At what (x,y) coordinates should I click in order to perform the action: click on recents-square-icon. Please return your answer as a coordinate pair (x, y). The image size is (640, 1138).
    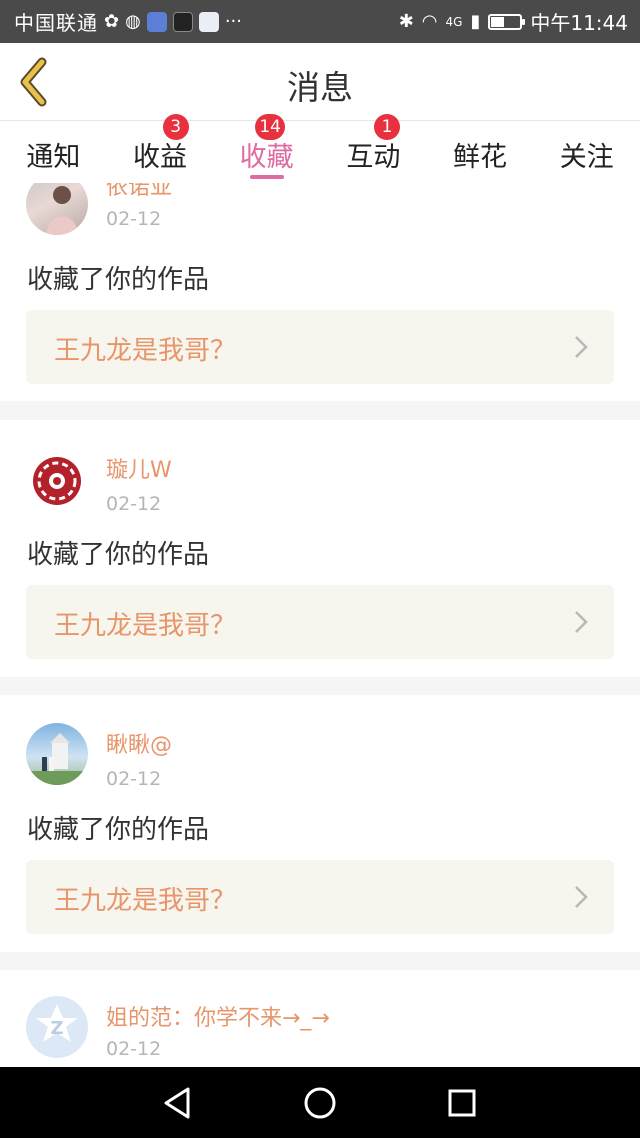
    Looking at the image, I should click on (462, 1103).